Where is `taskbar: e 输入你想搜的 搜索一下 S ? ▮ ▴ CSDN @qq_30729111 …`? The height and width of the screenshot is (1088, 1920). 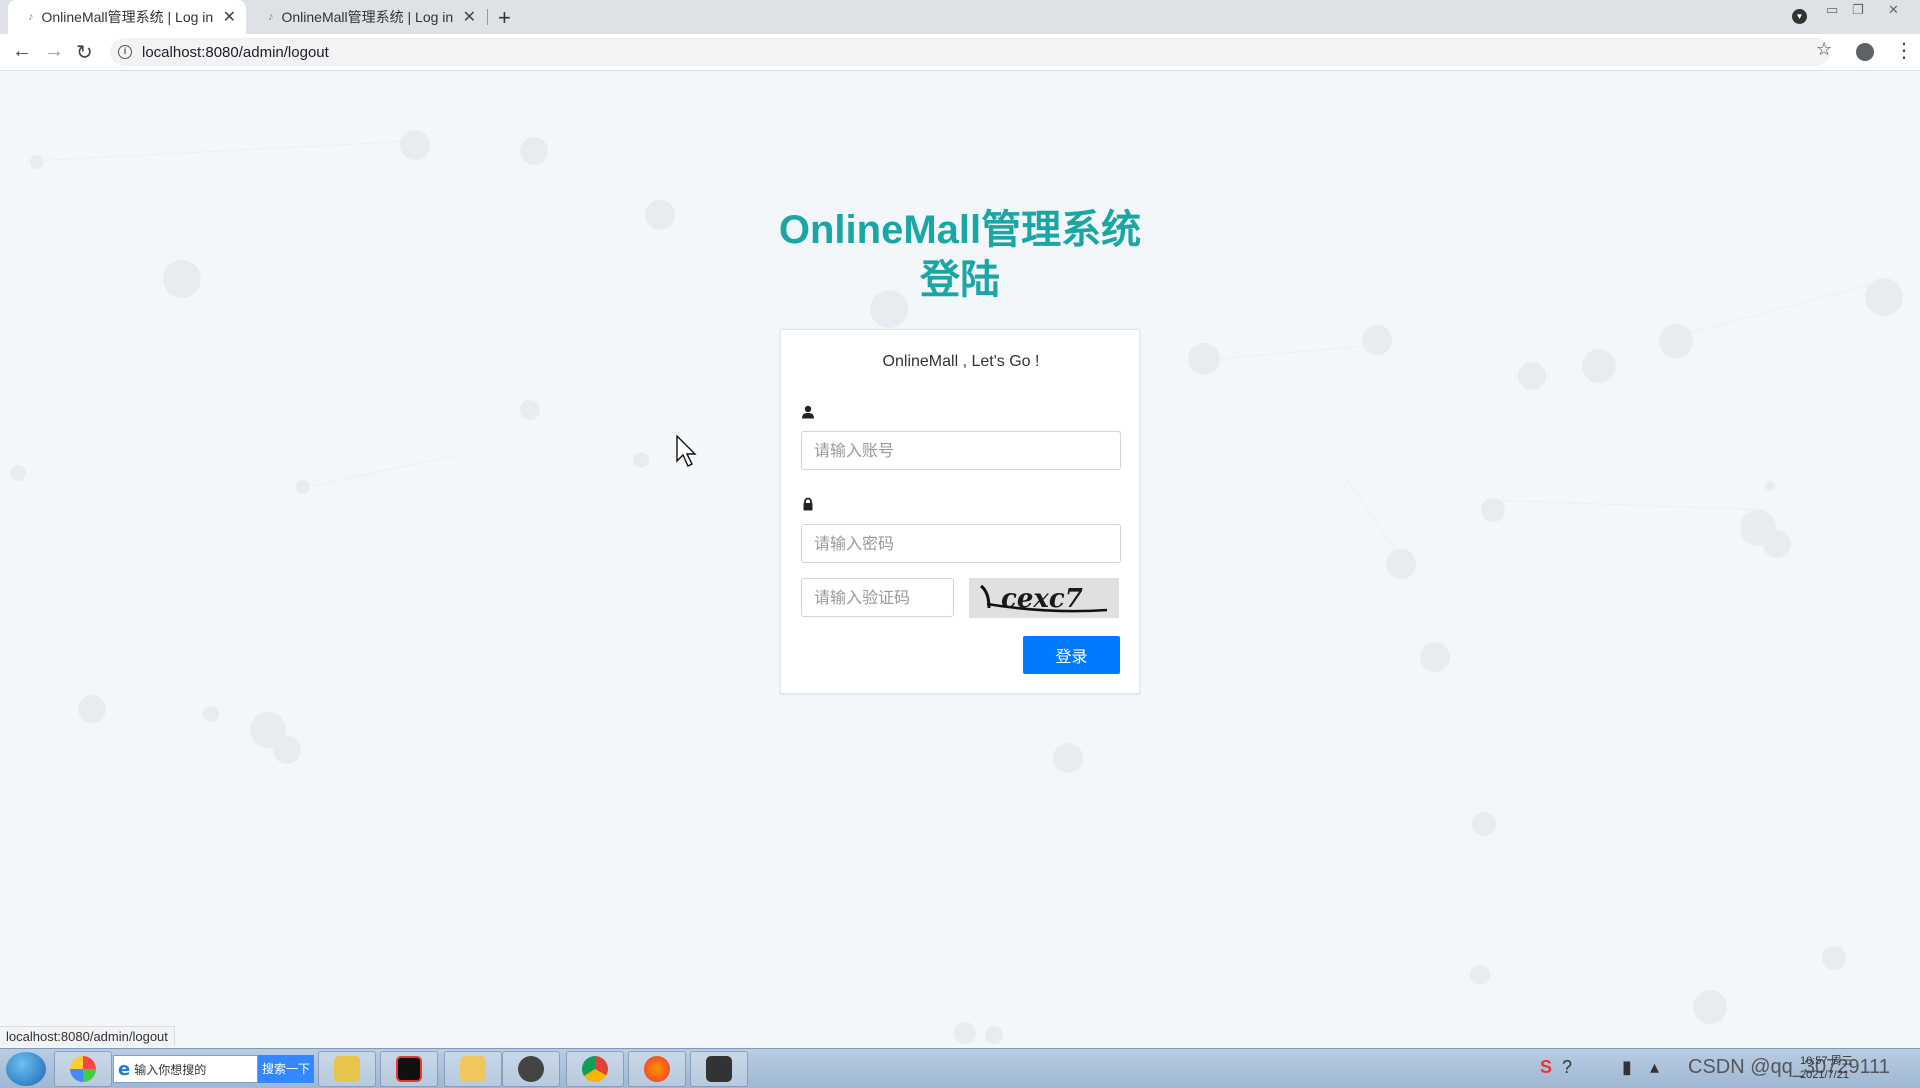 taskbar: e 输入你想搜的 搜索一下 S ? ▮ ▴ CSDN @qq_30729111 … is located at coordinates (960, 1068).